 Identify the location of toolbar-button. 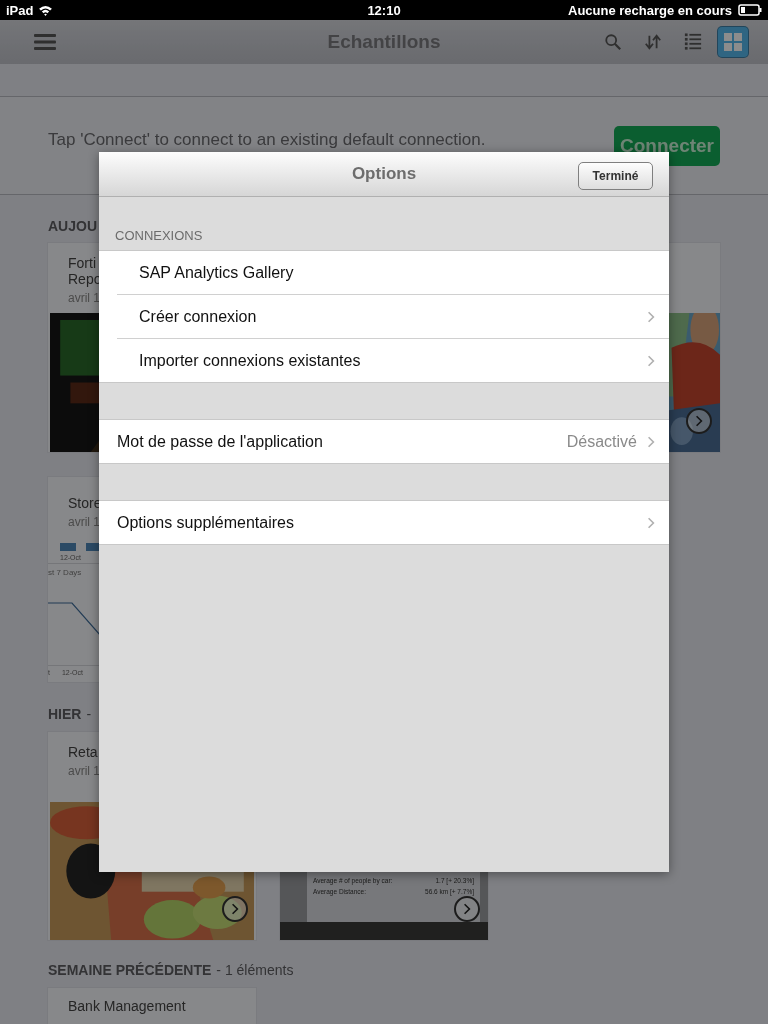
(733, 42).